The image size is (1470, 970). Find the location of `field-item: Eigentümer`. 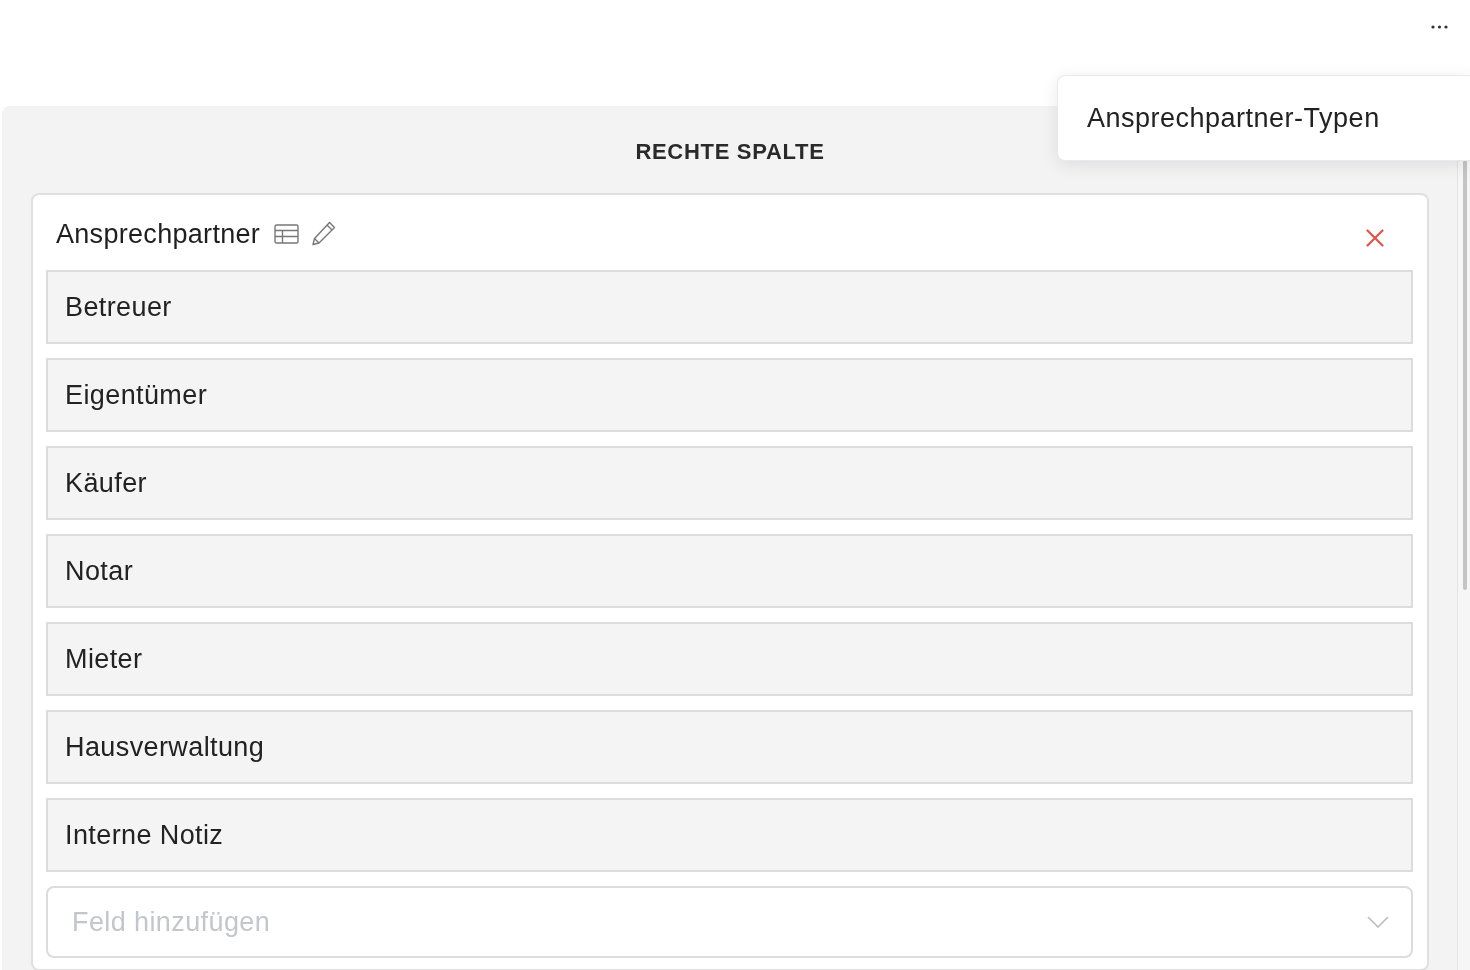

field-item: Eigentümer is located at coordinates (729, 395).